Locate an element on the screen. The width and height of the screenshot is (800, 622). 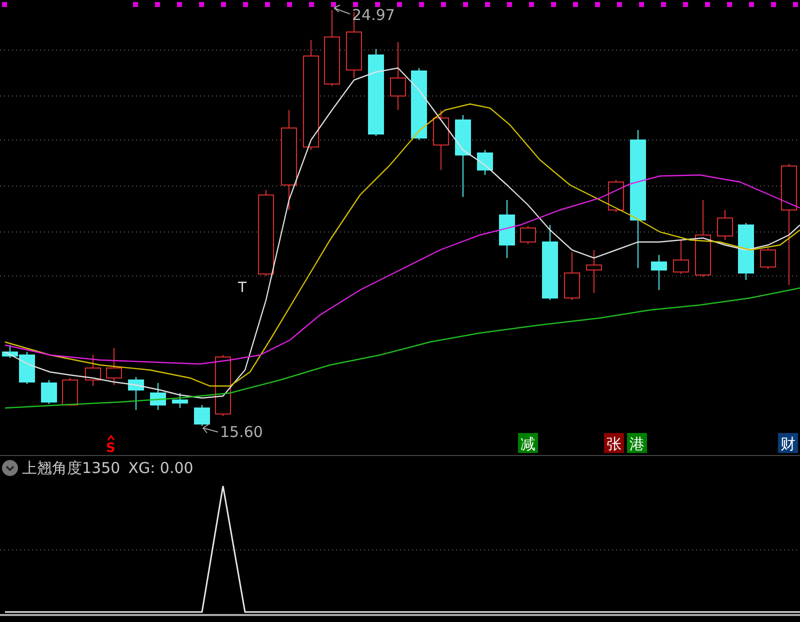
collapse-chevron-icon is located at coordinates (10, 468).